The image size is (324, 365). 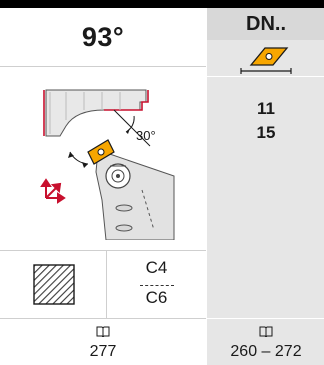 What do you see at coordinates (146, 135) in the screenshot?
I see `clearance-angle-label: 30°` at bounding box center [146, 135].